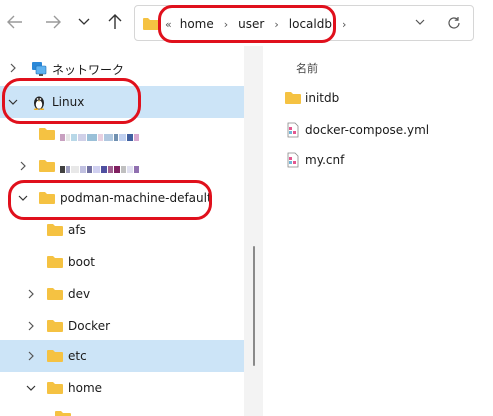 This screenshot has height=416, width=493. I want to click on breadcrumb: « home › user › localdb ›, so click(260, 24).